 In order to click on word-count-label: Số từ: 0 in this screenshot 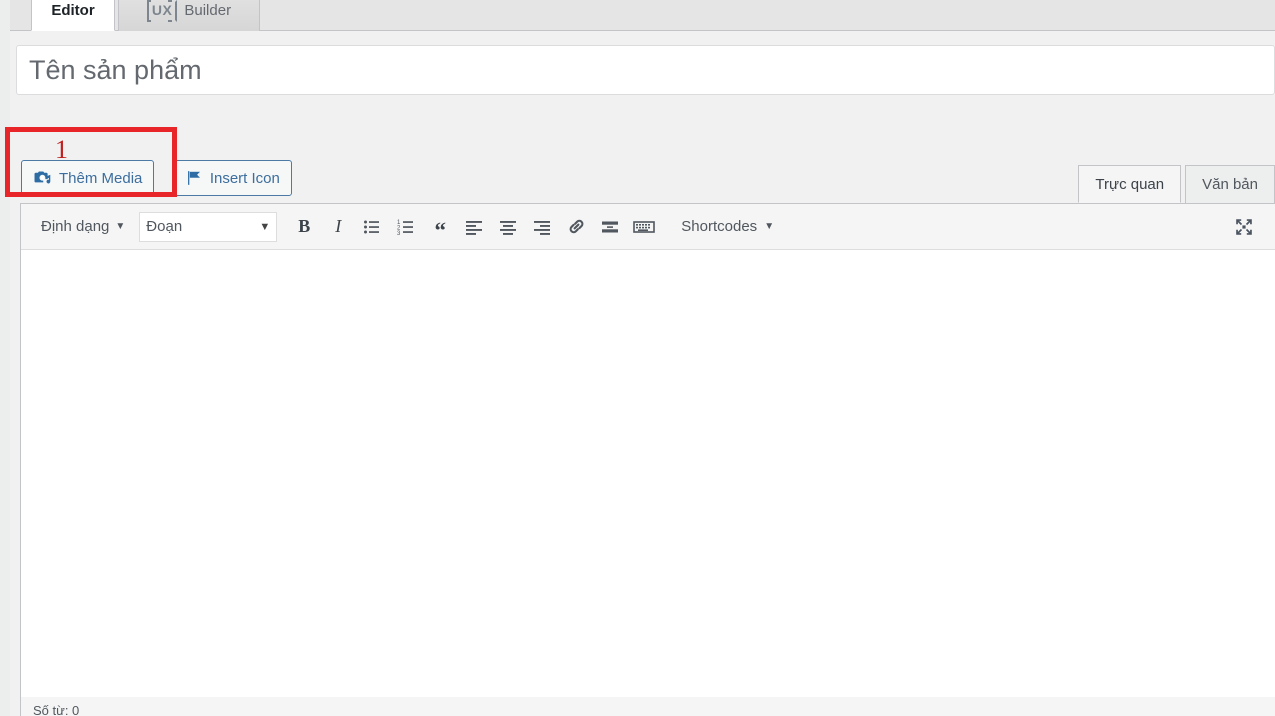, I will do `click(56, 709)`.